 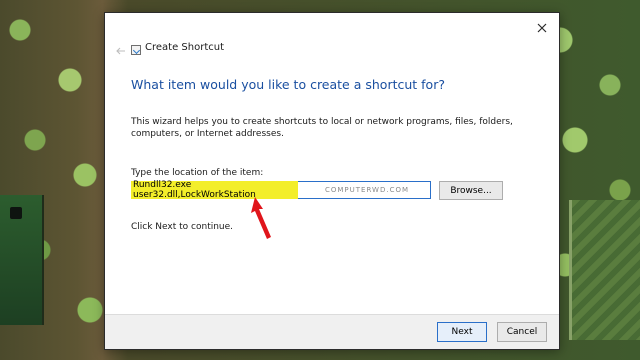 I want to click on background-tractor, so click(x=22, y=260).